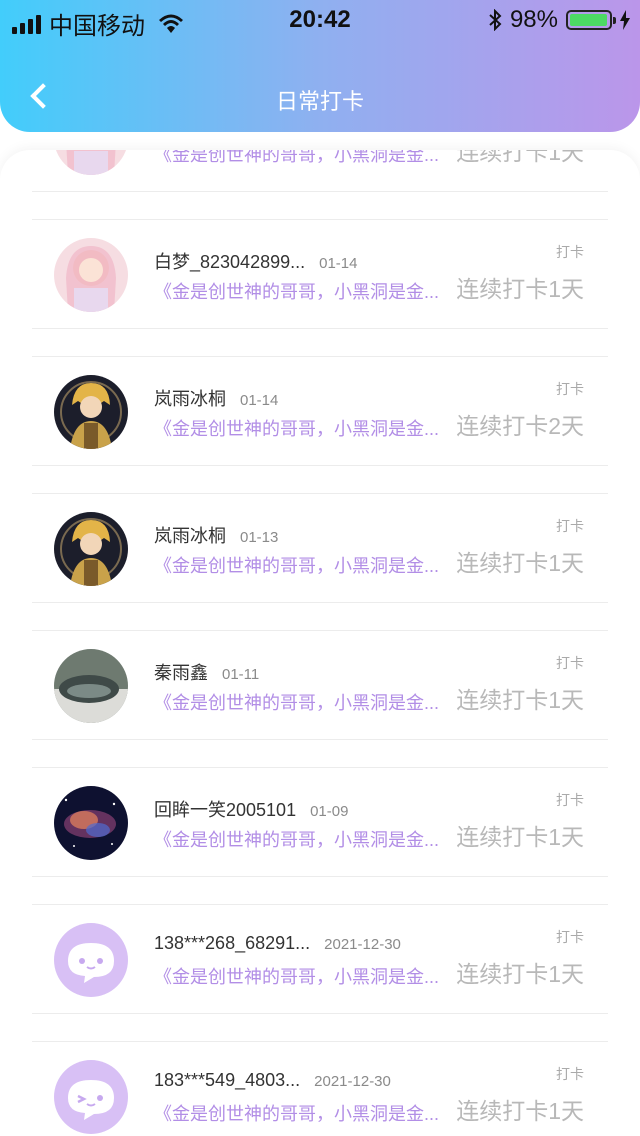  I want to click on user-name-text: 回眸一笑2005101, so click(225, 810).